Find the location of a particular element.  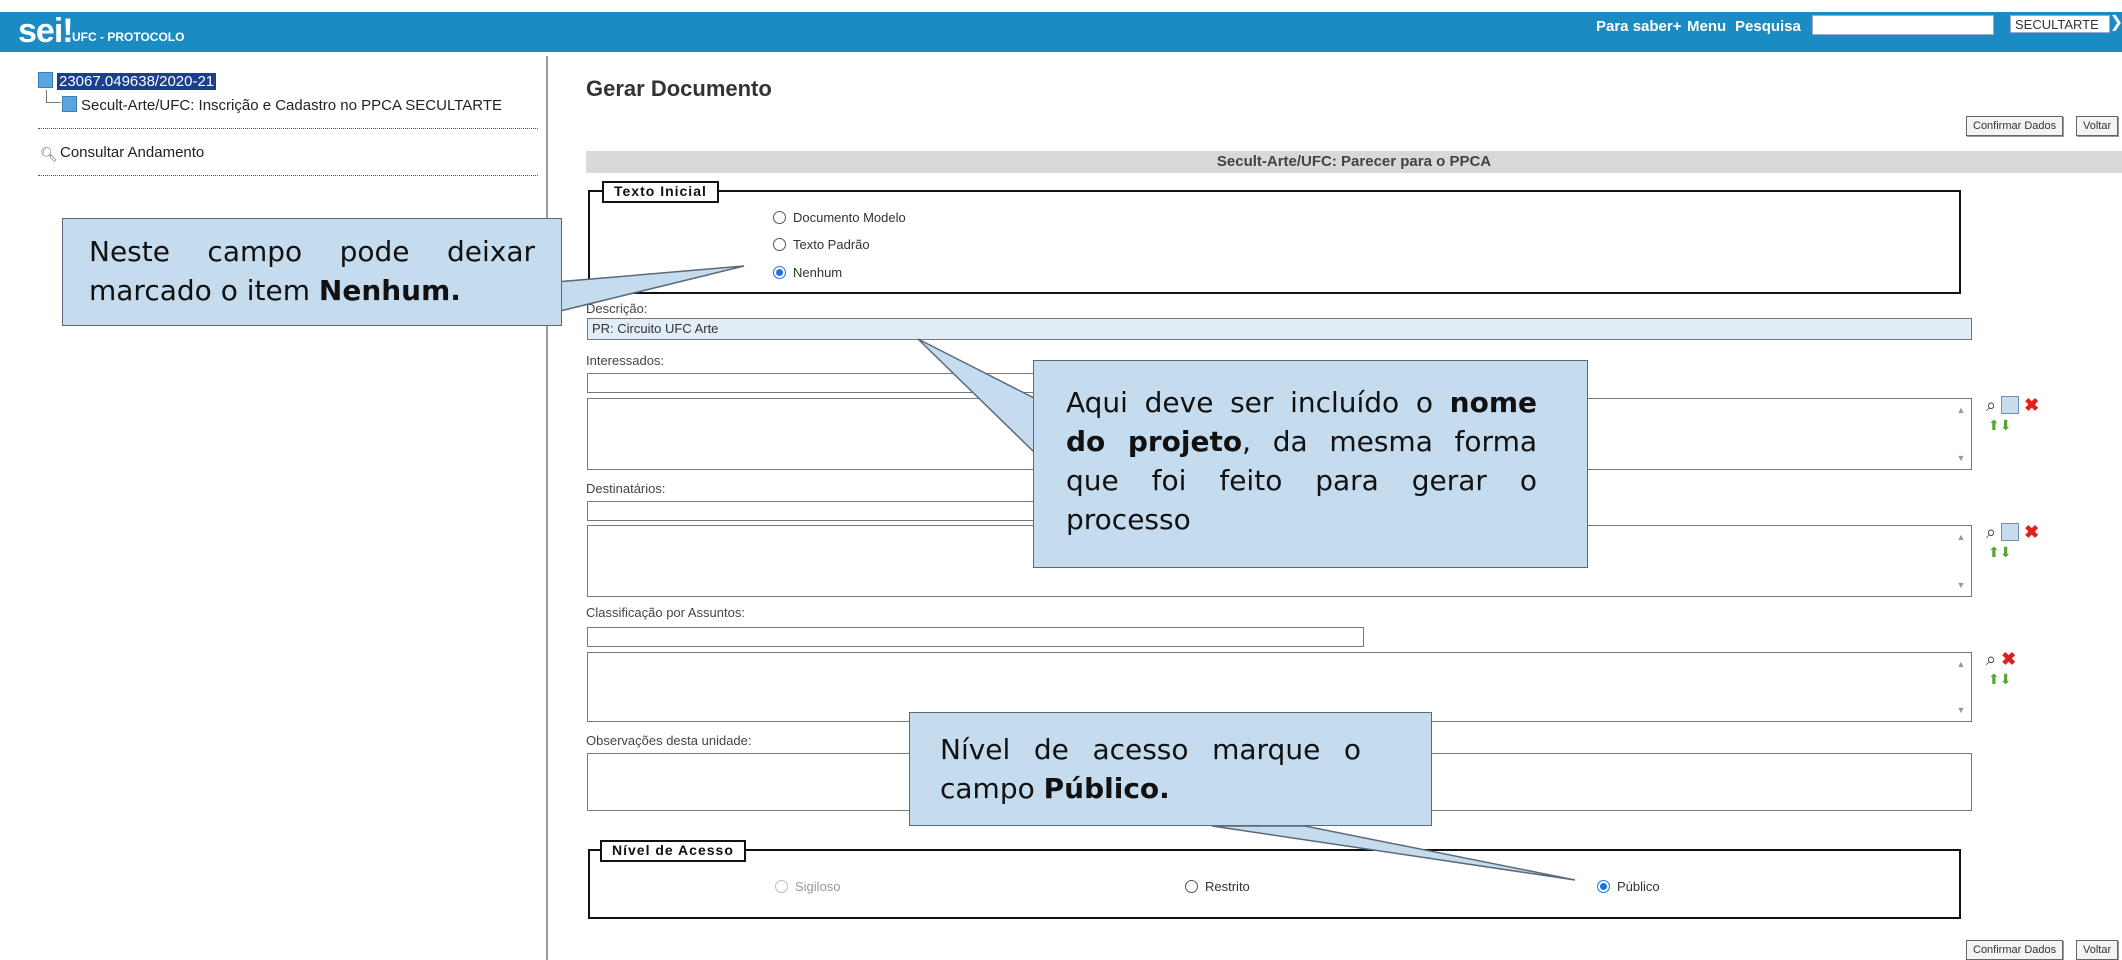

callout3-bold: Público. is located at coordinates (1106, 788).